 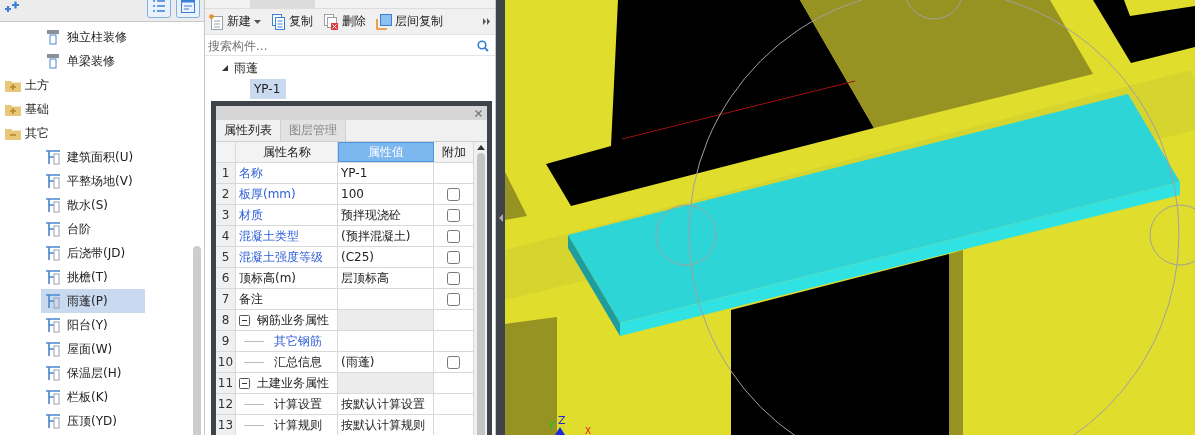 I want to click on axis-indicator: Y Z X, so click(x=570, y=424).